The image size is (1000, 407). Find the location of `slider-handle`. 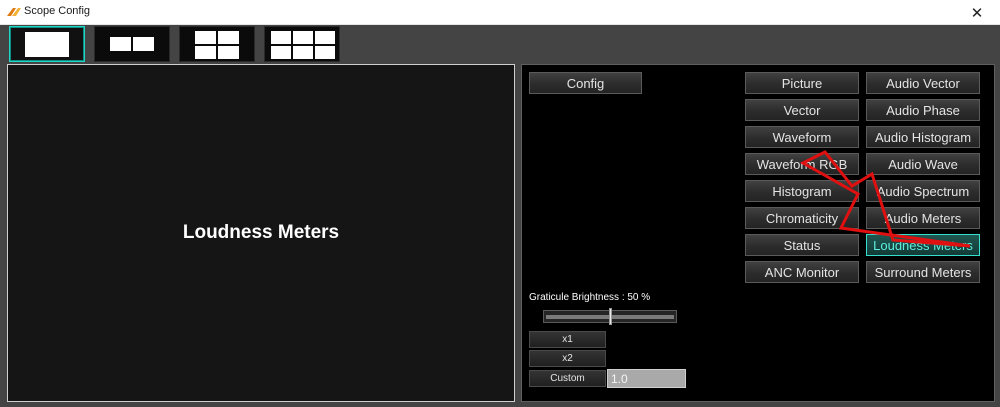

slider-handle is located at coordinates (610, 316).